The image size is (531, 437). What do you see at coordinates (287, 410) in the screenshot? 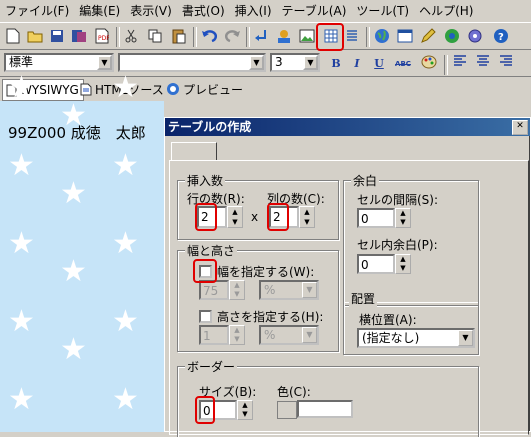
I see `border-color-swatch` at bounding box center [287, 410].